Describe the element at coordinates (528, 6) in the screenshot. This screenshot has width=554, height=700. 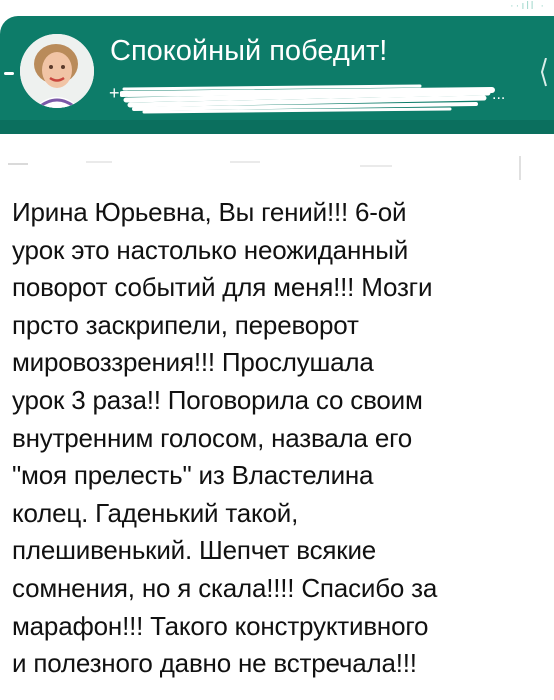
I see `status-icons: ··ıll ·` at that location.